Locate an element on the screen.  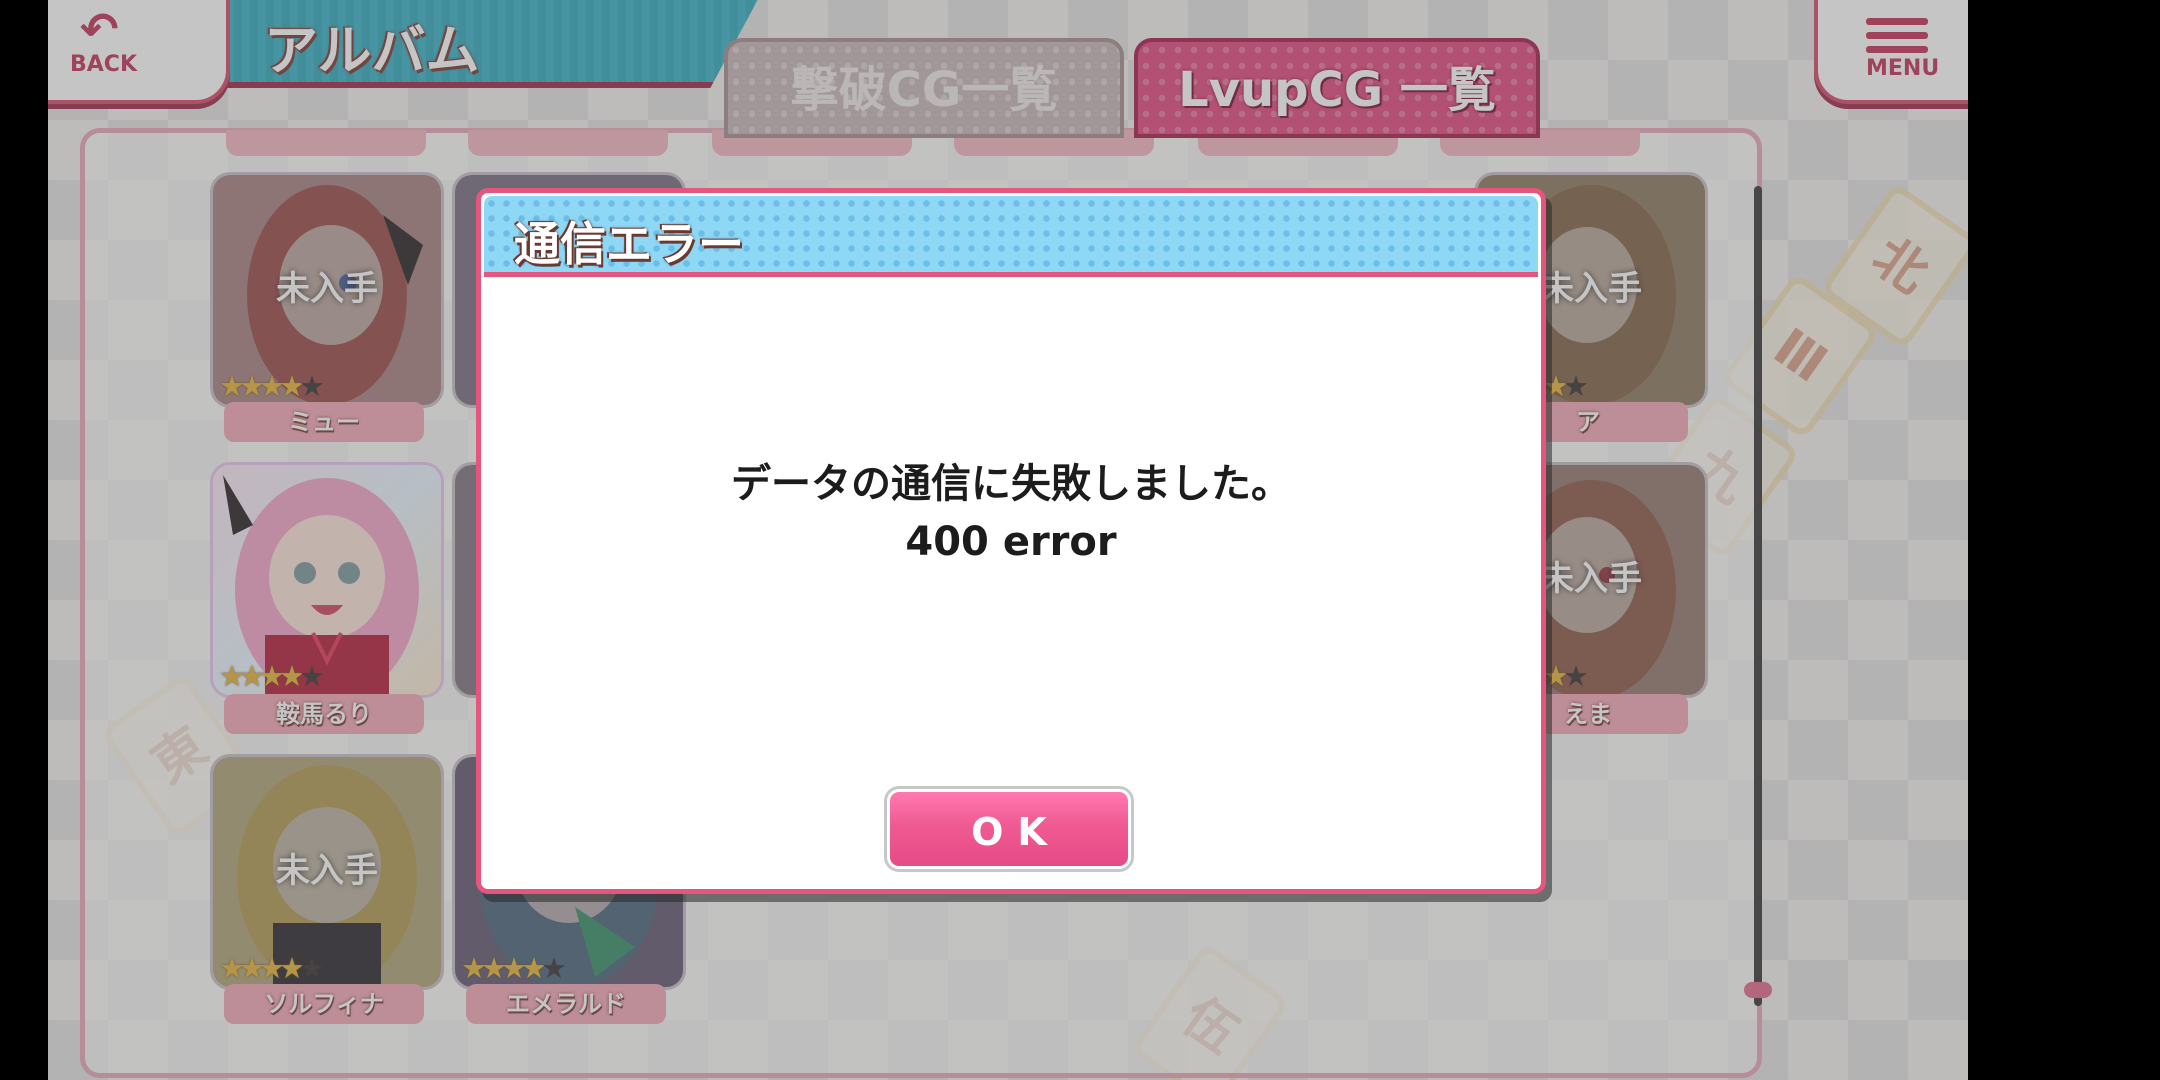
dialog-header: 通信エラー is located at coordinates (1011, 236).